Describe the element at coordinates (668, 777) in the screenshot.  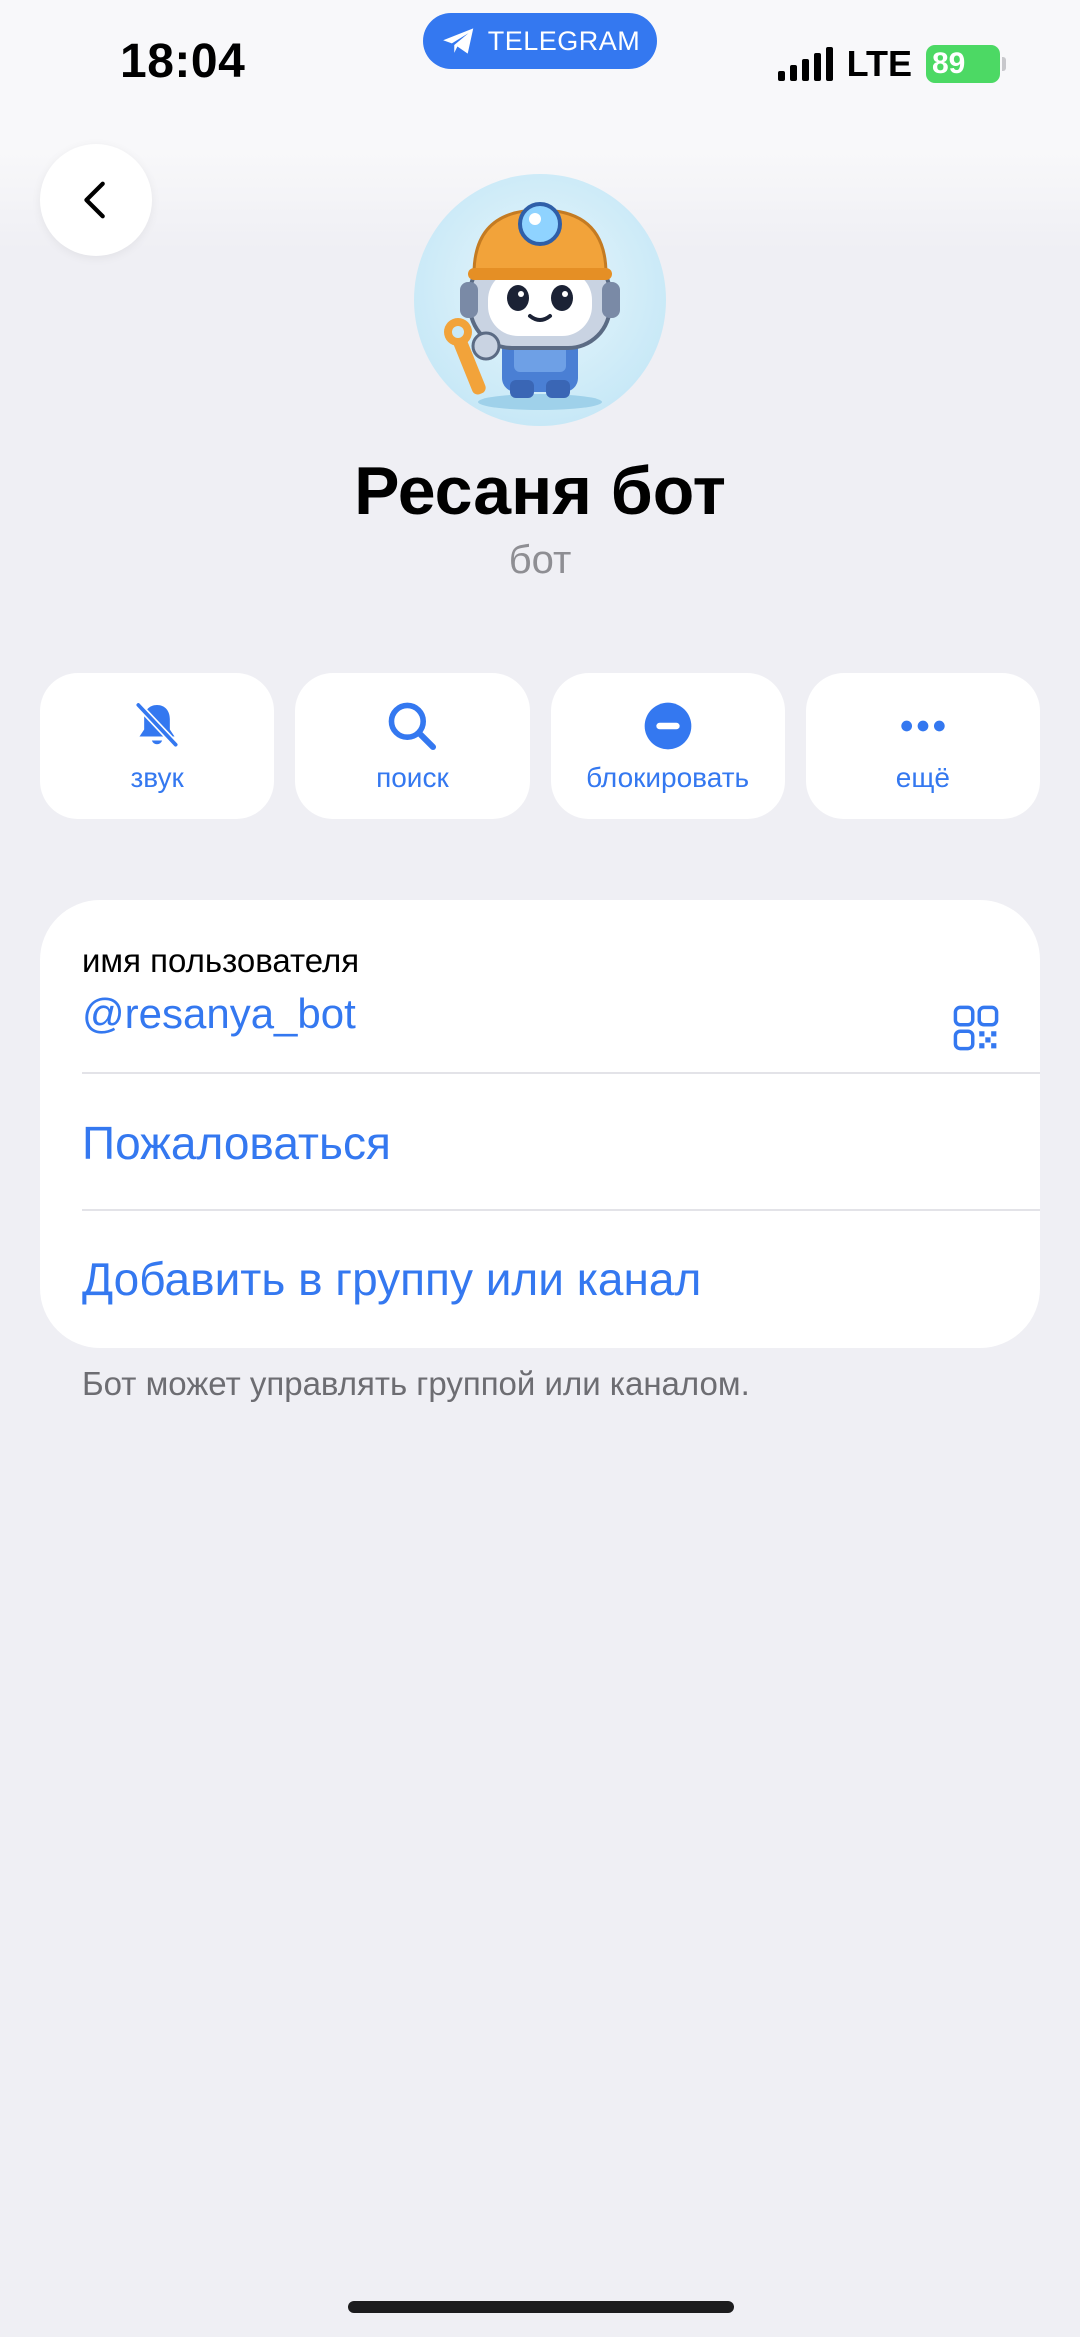
I see `block-button-label: блокировать` at that location.